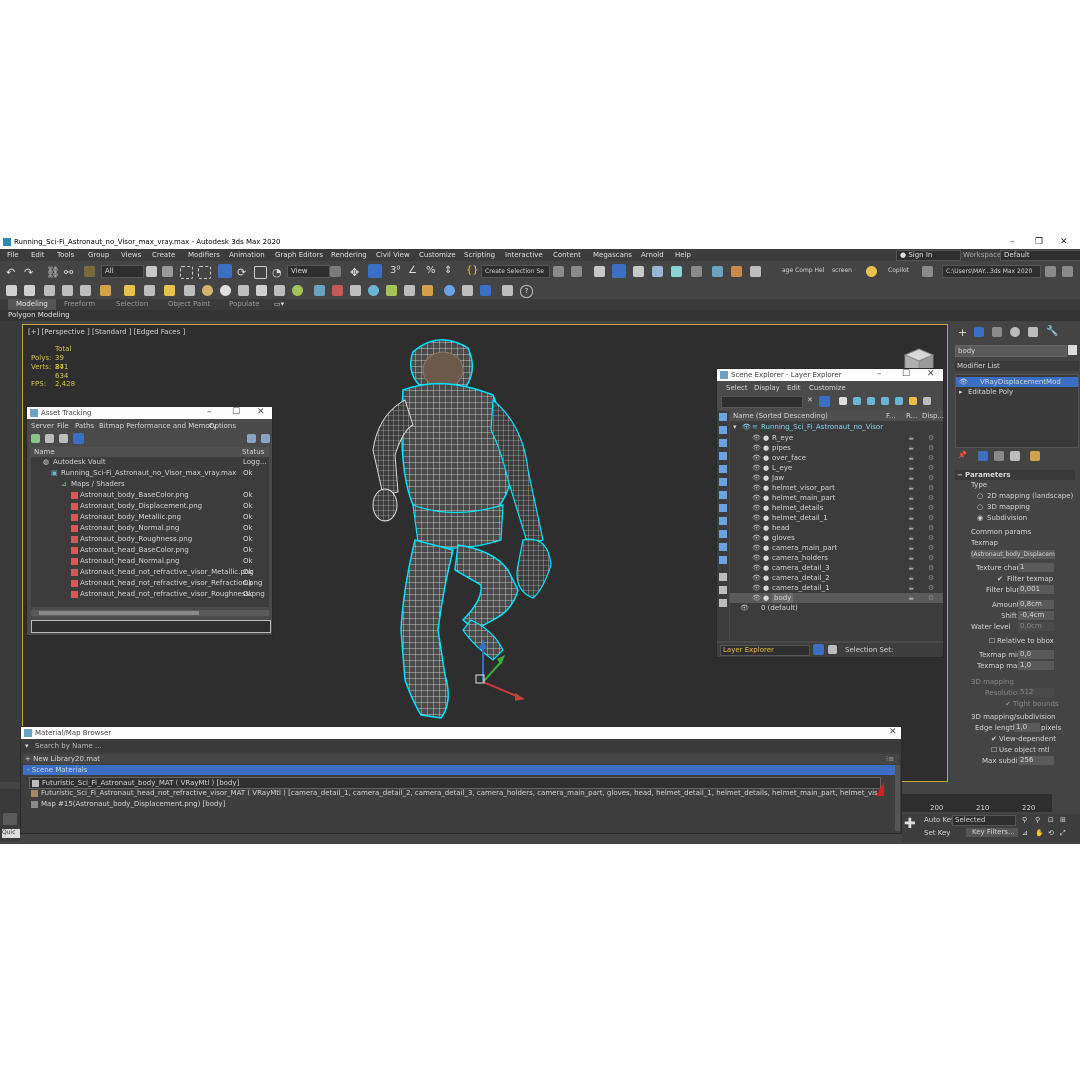 The image size is (1080, 1080). Describe the element at coordinates (1027, 727) in the screenshot. I see `edge-length-spinner: 1,0` at that location.